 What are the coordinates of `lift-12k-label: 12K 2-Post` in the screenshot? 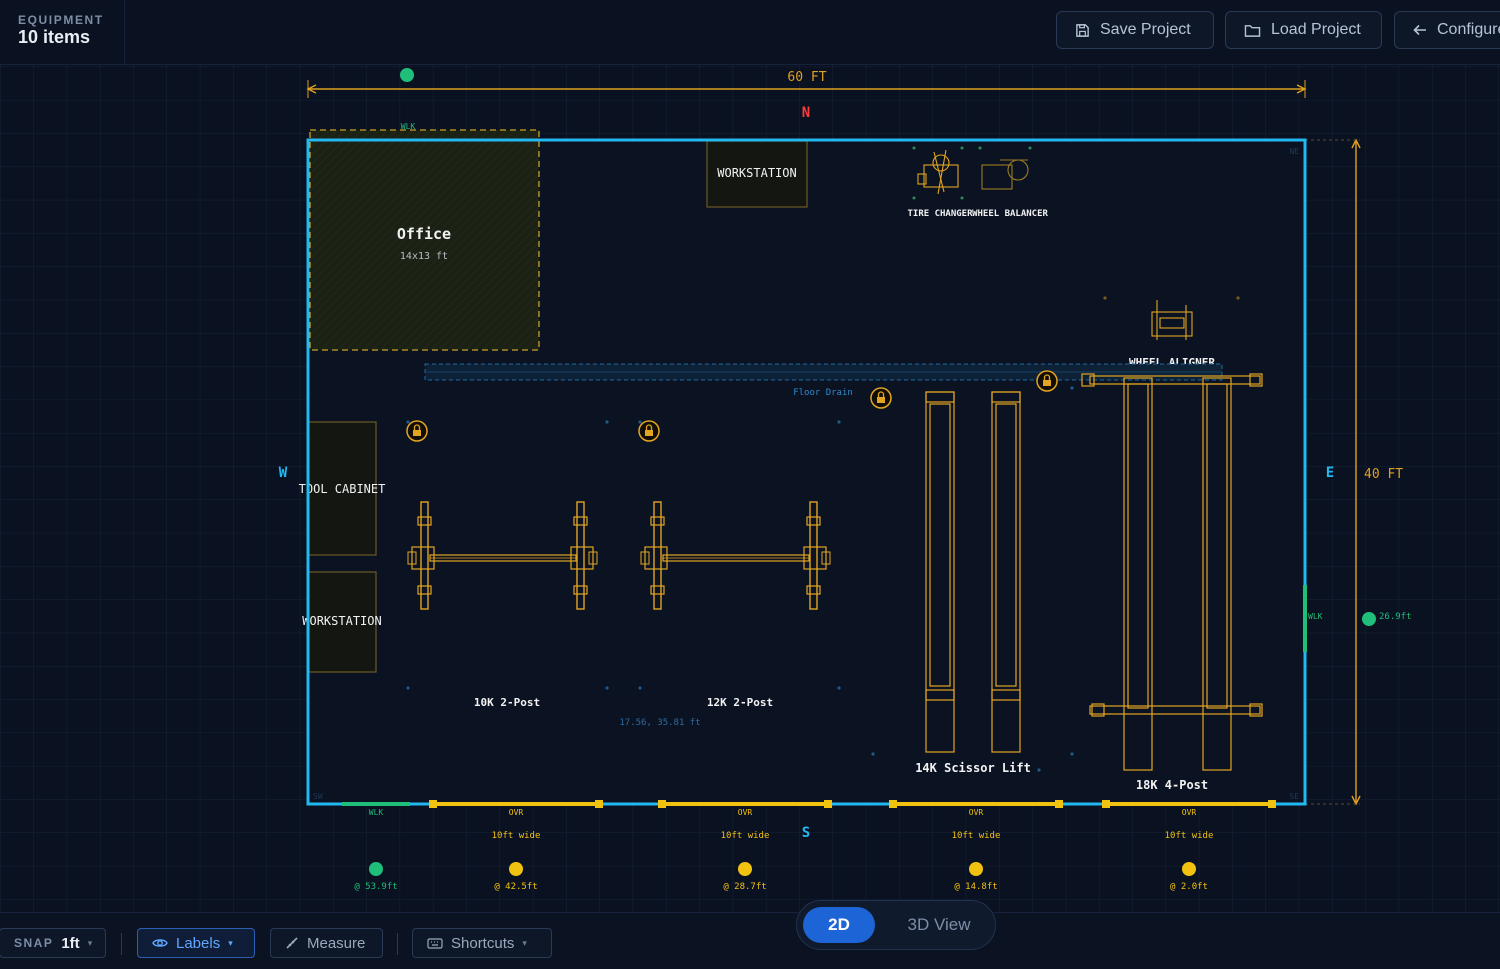 It's located at (740, 702).